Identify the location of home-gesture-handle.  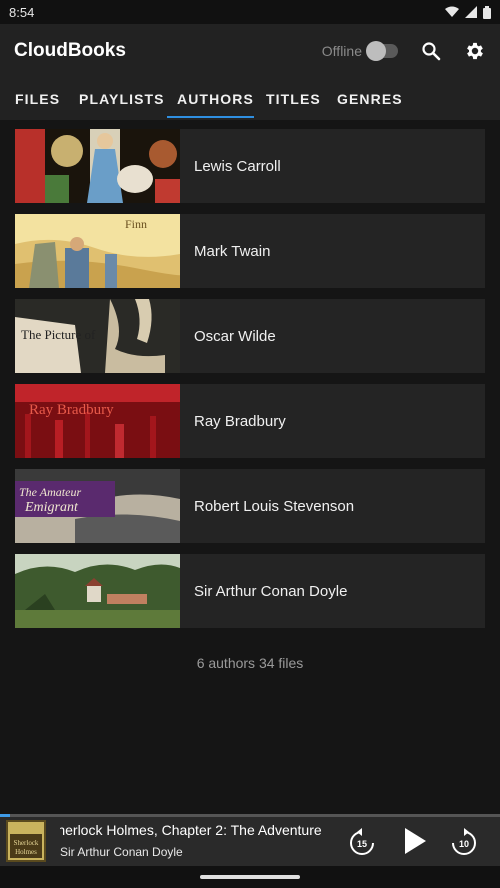
(250, 877).